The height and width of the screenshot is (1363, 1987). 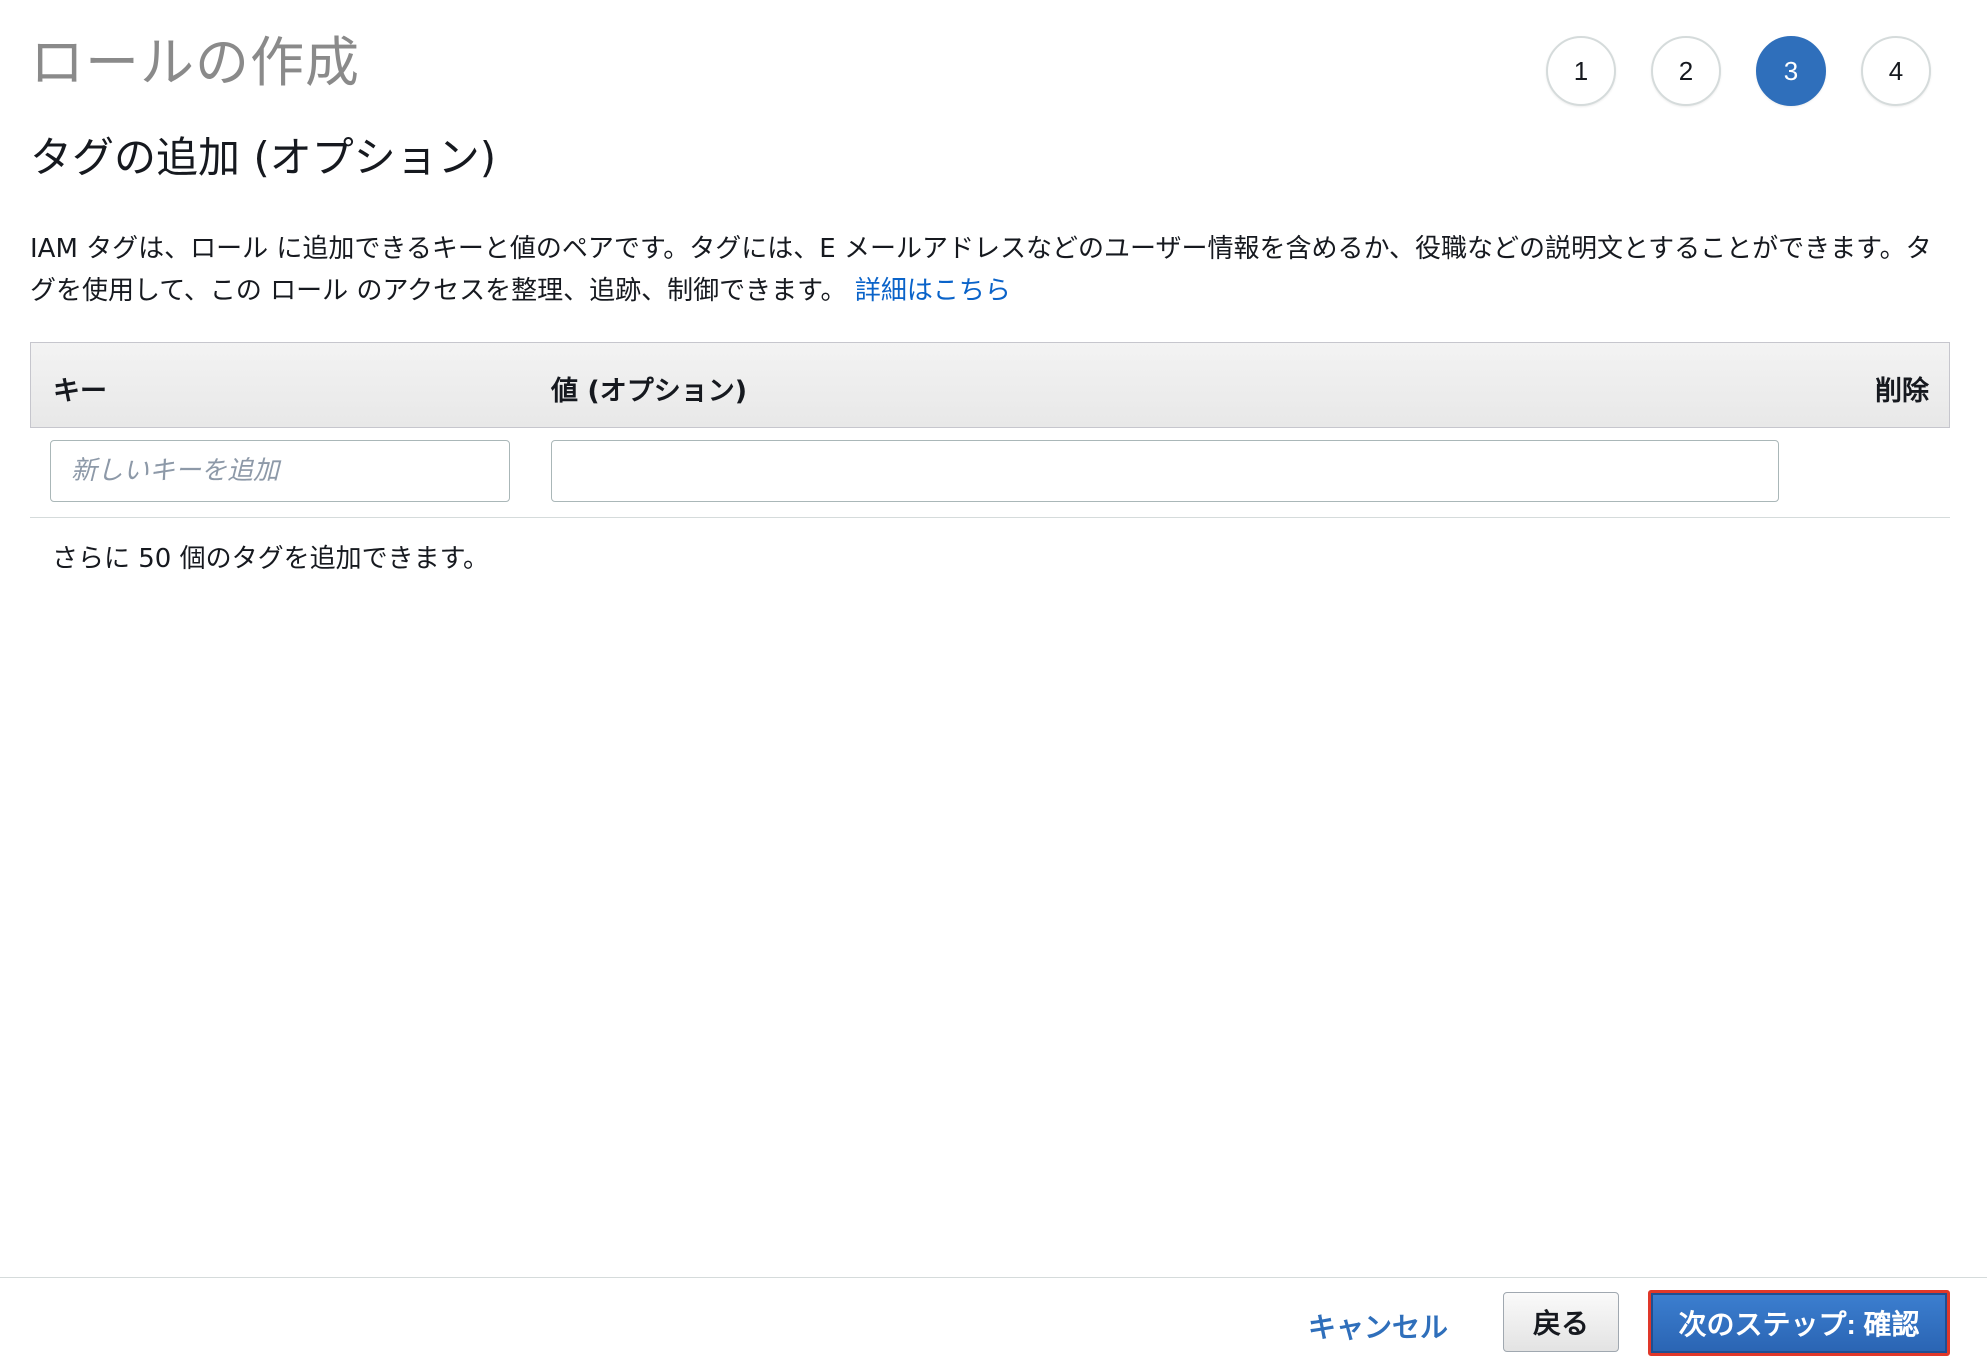 I want to click on next-step-review-button: 次のステップ: 確認, so click(x=1799, y=1323).